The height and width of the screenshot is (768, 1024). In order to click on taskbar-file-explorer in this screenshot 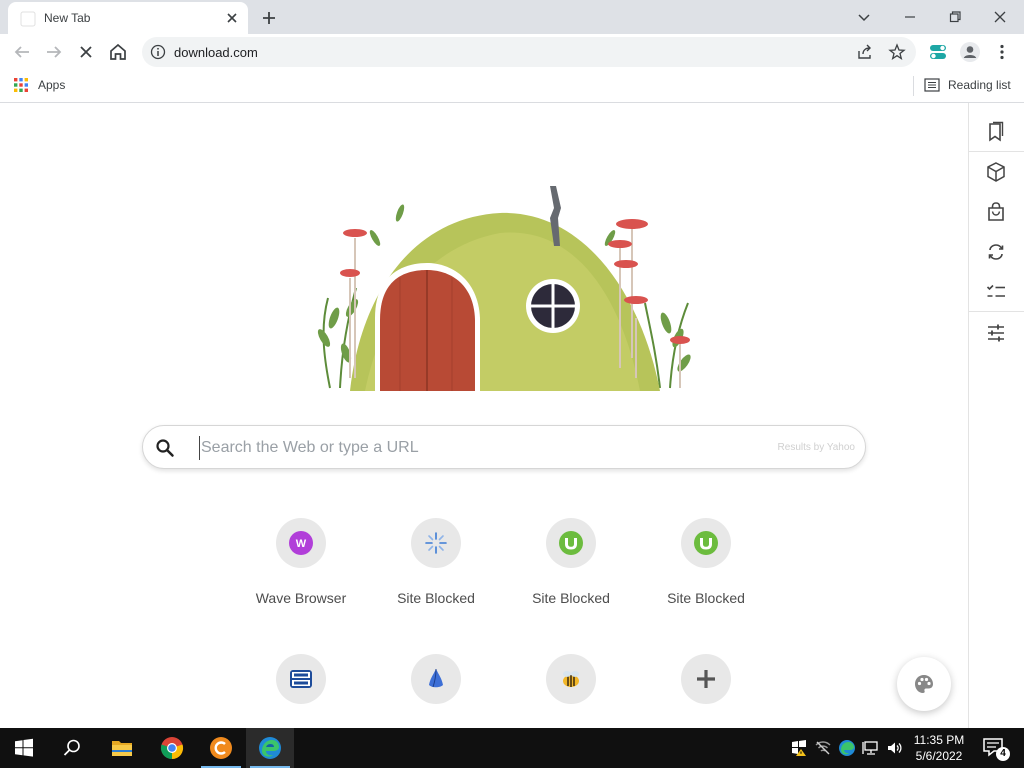, I will do `click(122, 748)`.